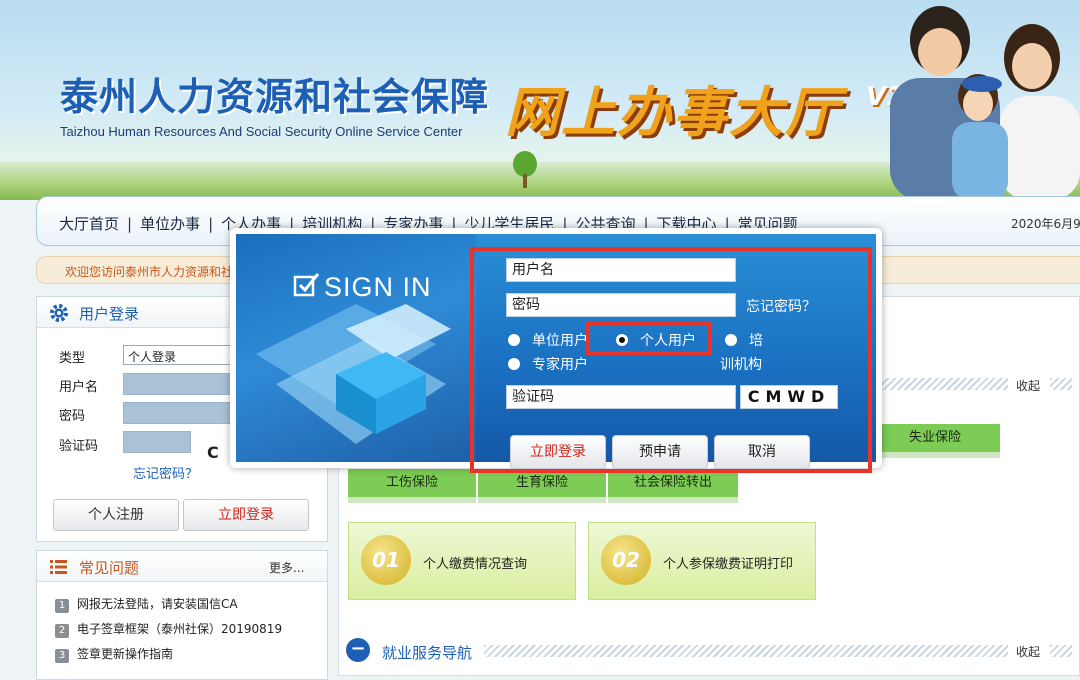  Describe the element at coordinates (62, 606) in the screenshot. I see `faq-item-number: 1` at that location.